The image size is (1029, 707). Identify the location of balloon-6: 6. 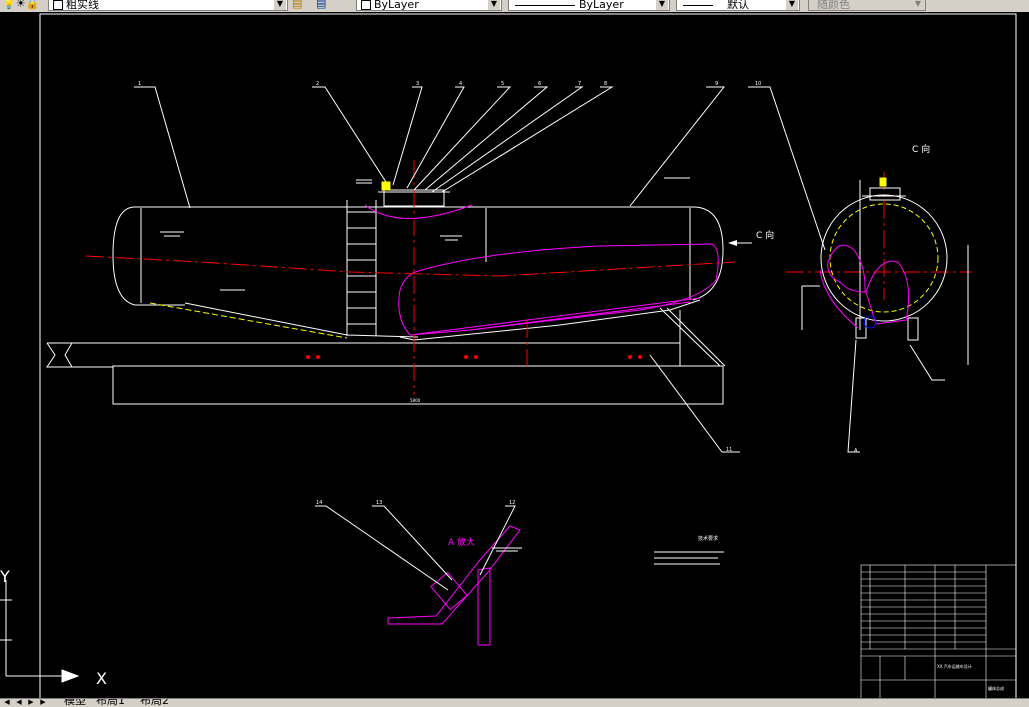
(539, 84).